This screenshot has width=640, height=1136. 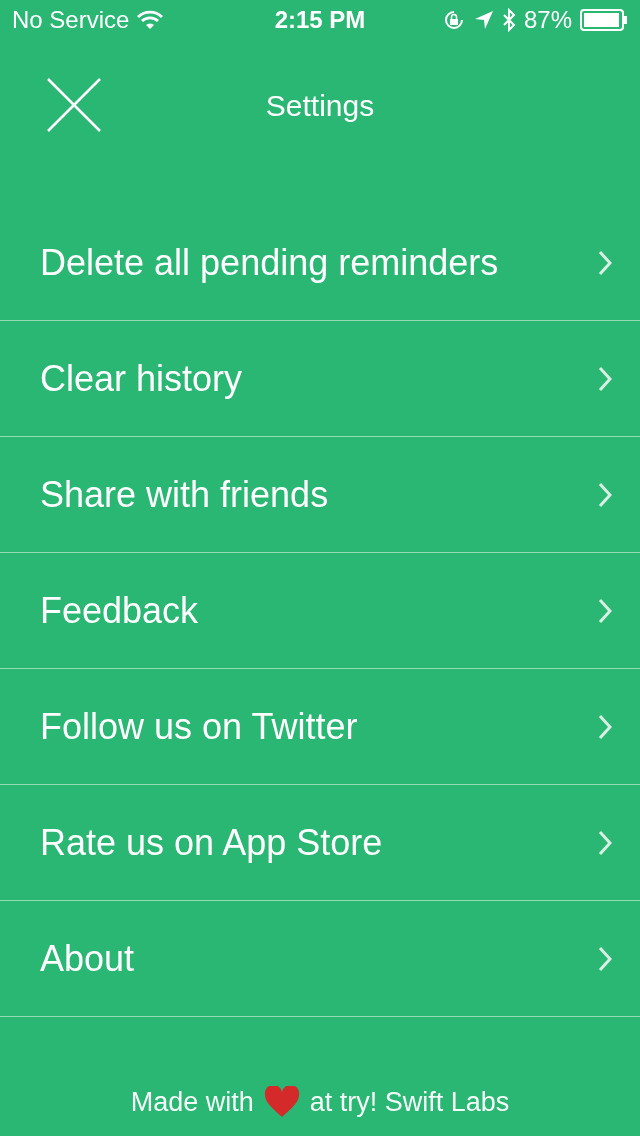 I want to click on screen-title: Settings, so click(x=320, y=105).